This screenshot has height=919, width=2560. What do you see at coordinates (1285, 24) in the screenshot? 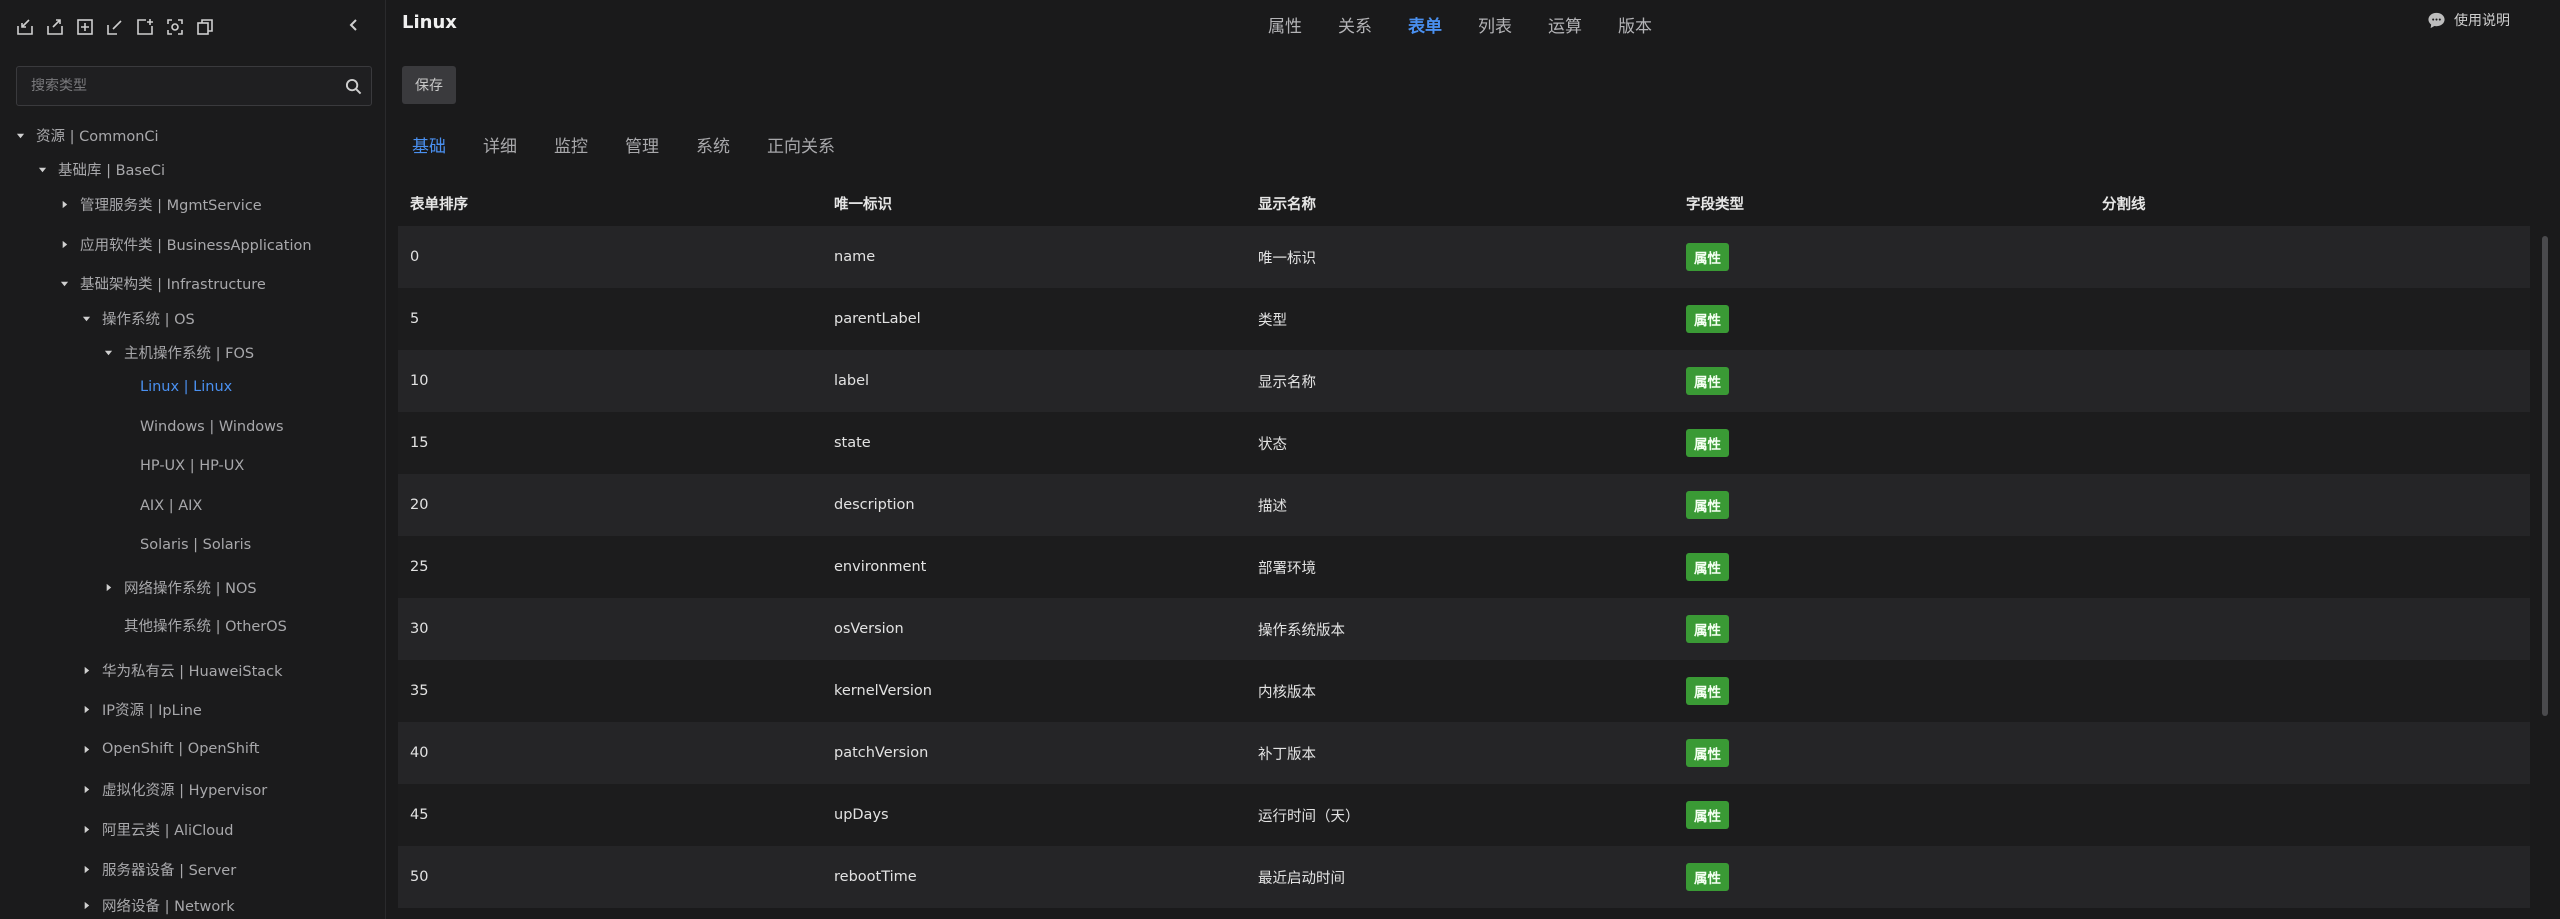
I see `tab-attributes: 属性` at bounding box center [1285, 24].